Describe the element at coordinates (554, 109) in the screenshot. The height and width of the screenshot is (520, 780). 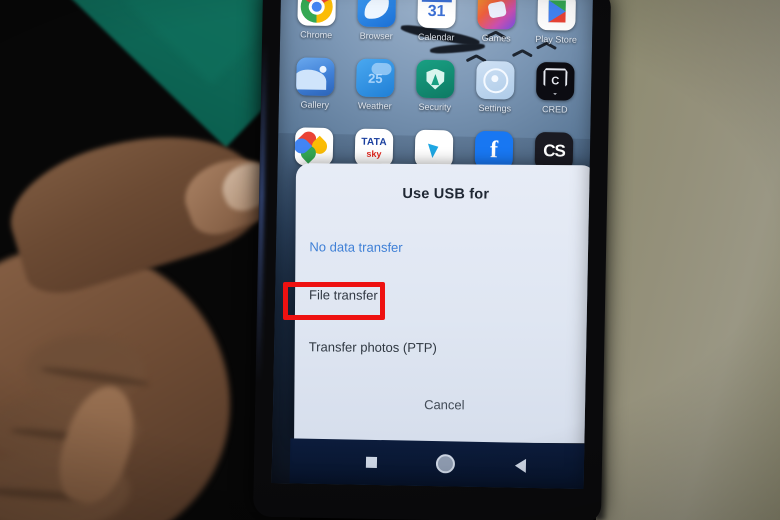
I see `app-label: CRED` at that location.